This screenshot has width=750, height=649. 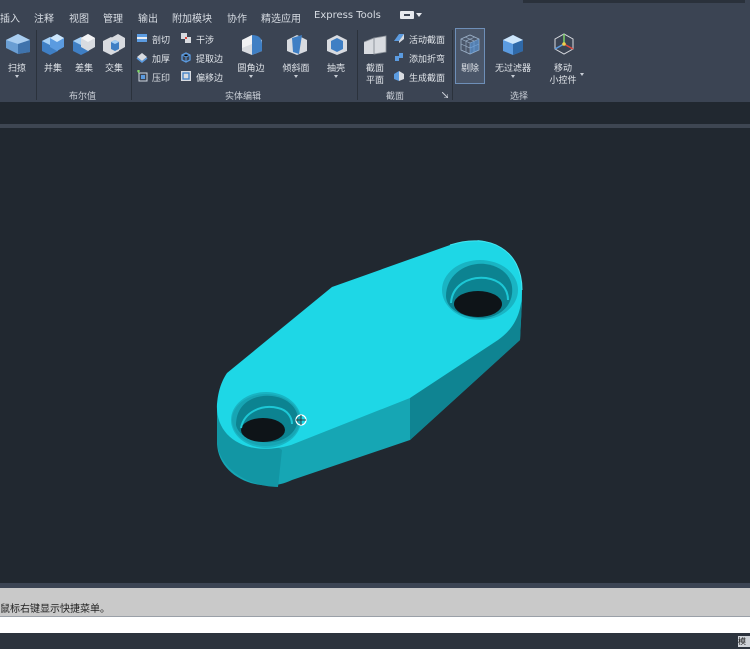 I want to click on tab-express-tools: Express Tools, so click(x=347, y=15).